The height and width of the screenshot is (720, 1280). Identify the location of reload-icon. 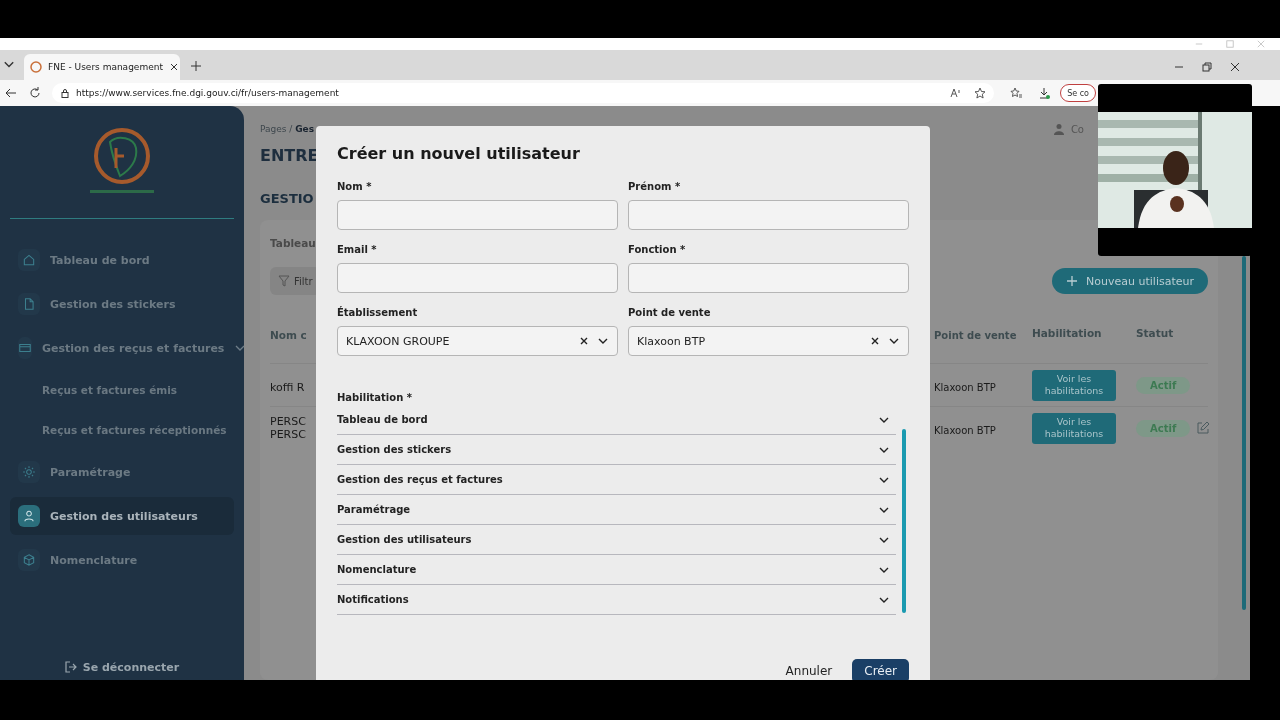
(35, 93).